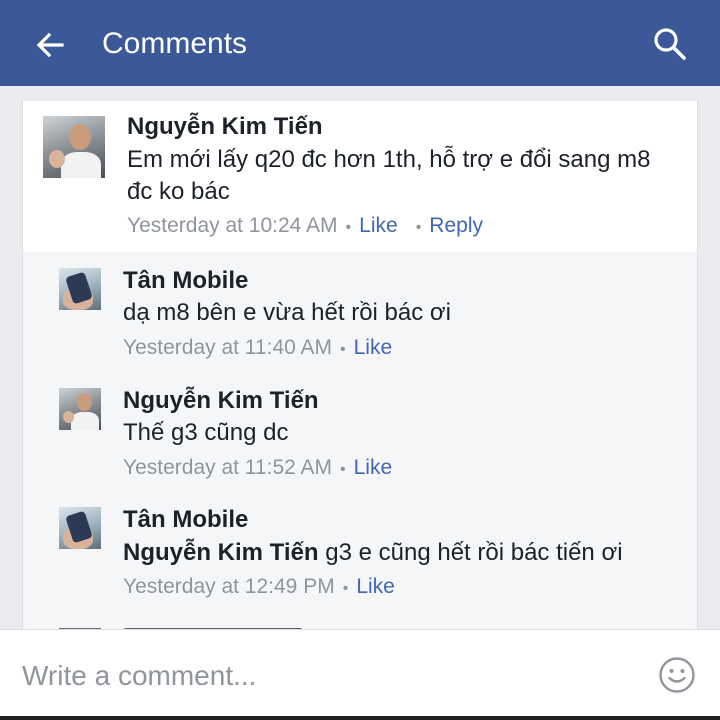  I want to click on page-title: Comments, so click(175, 43).